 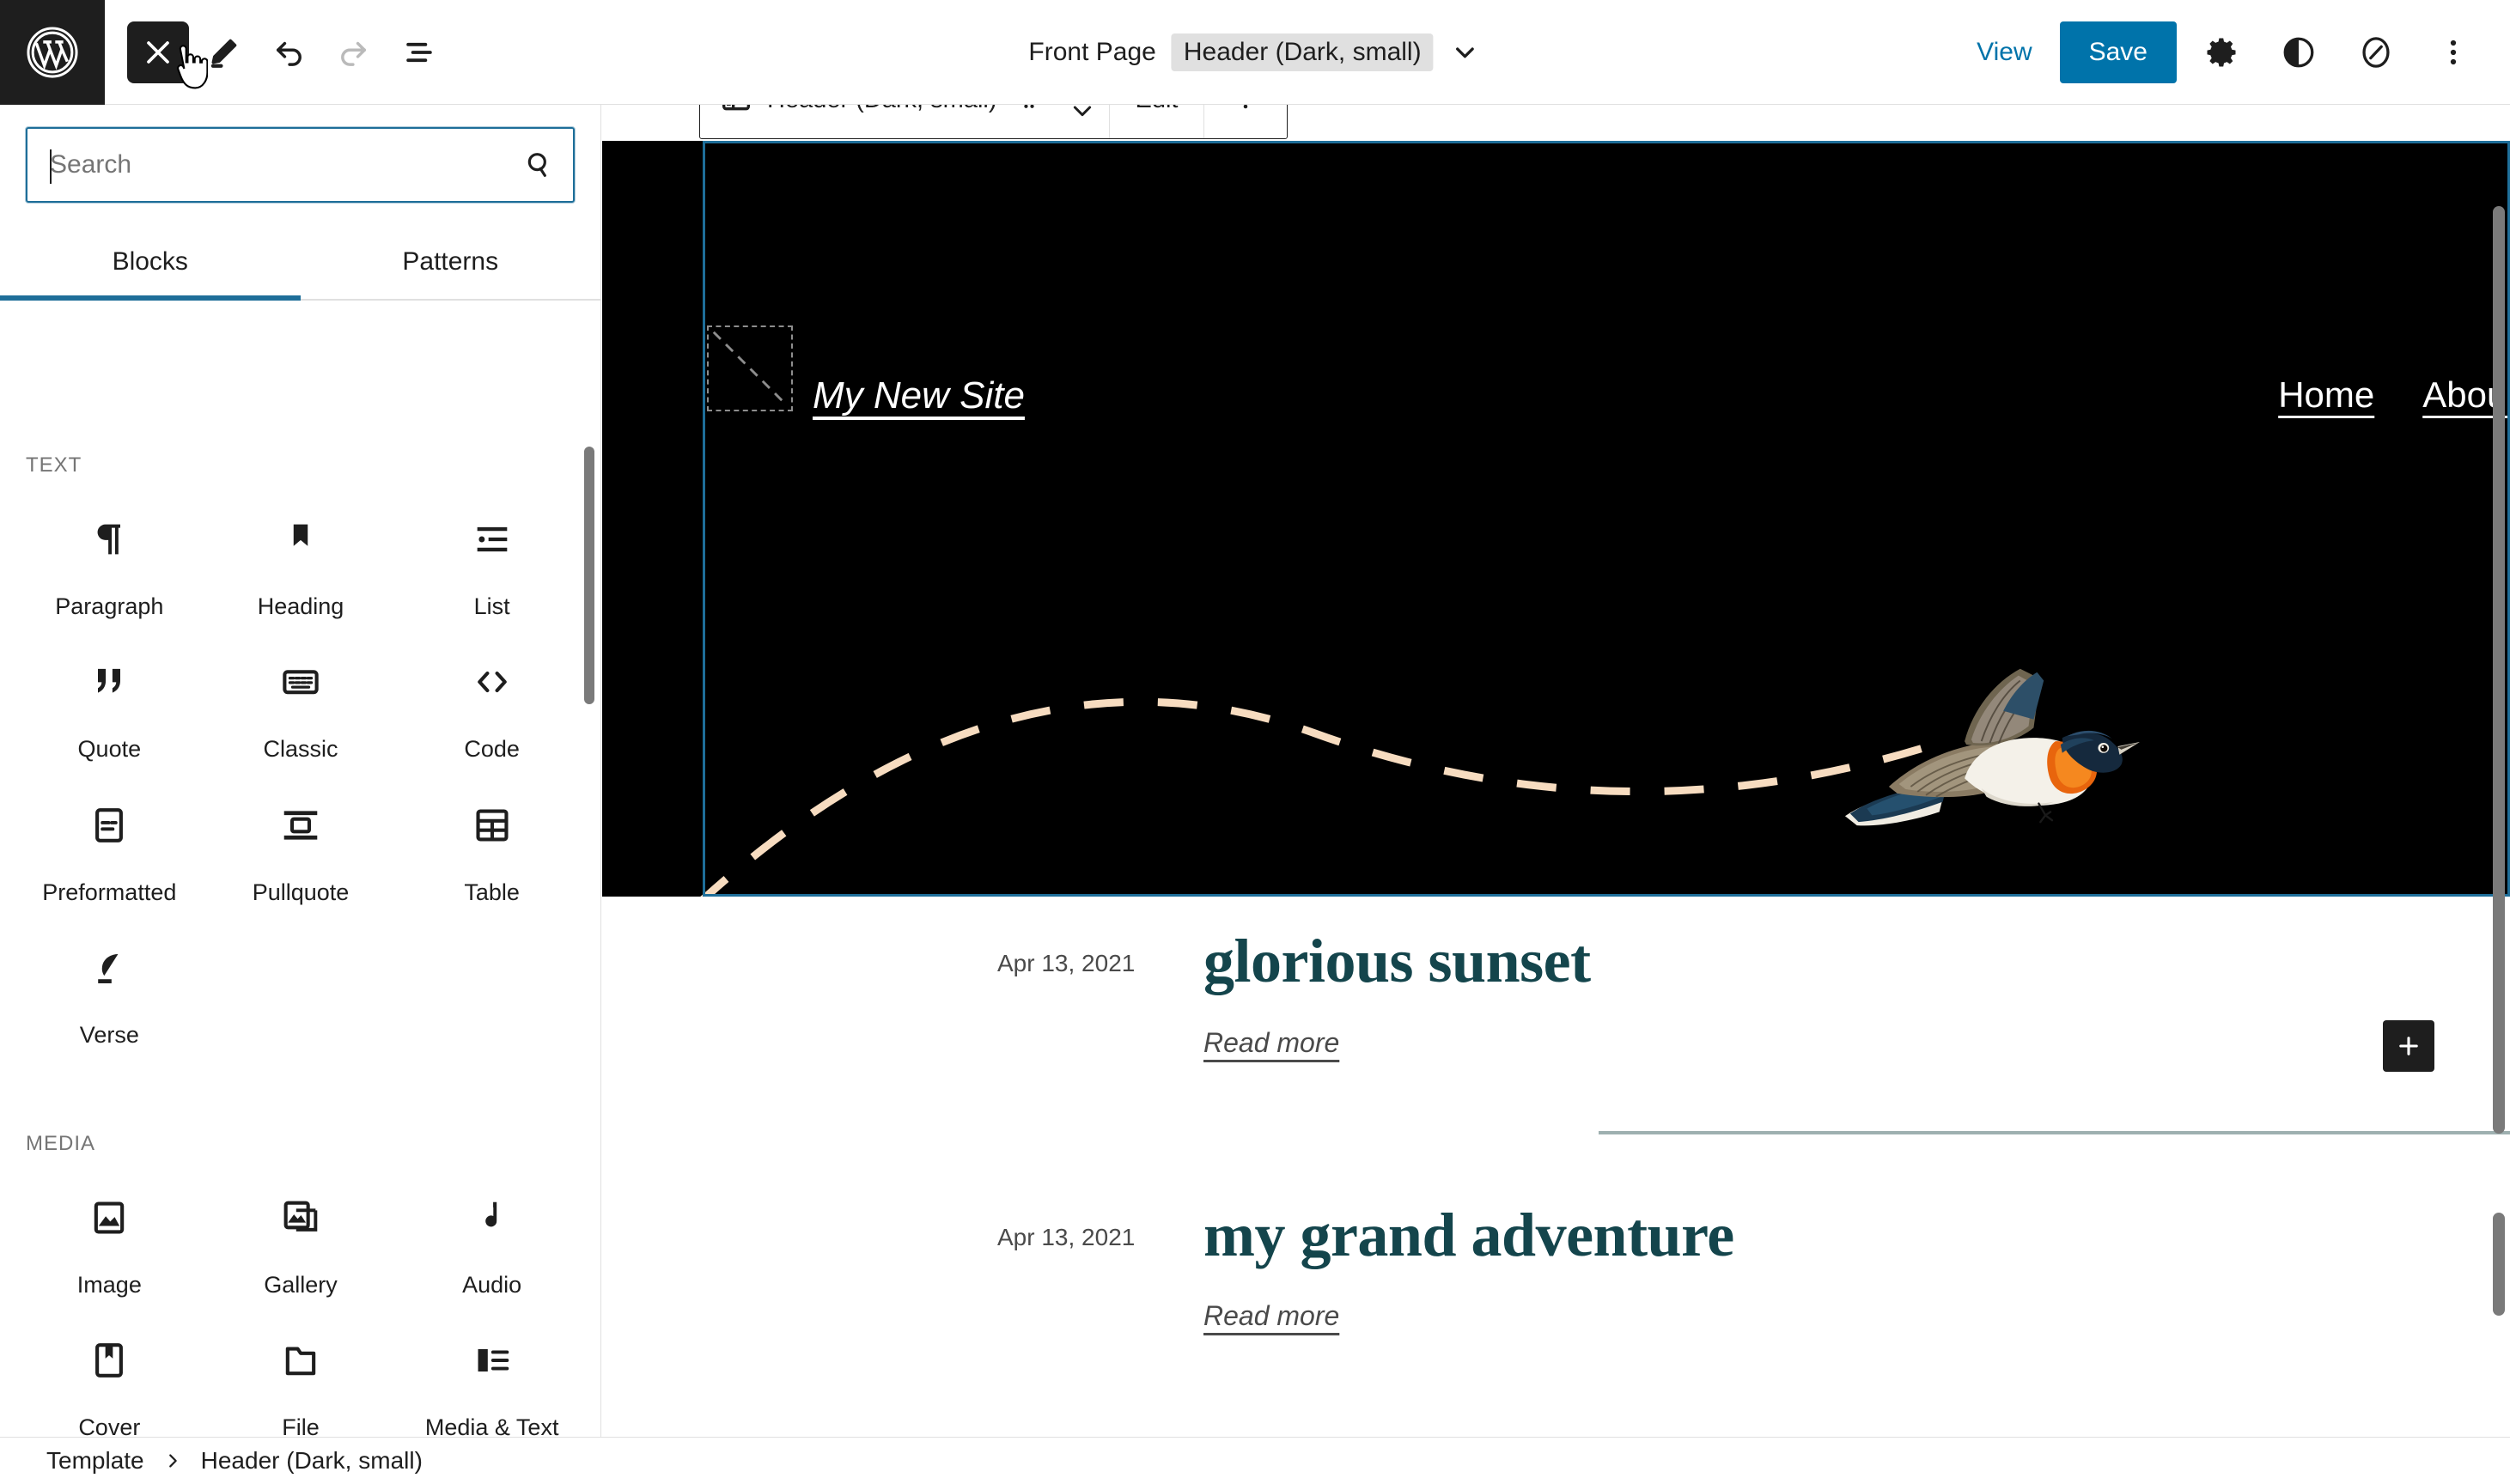 I want to click on classic-keyboard-icon, so click(x=301, y=682).